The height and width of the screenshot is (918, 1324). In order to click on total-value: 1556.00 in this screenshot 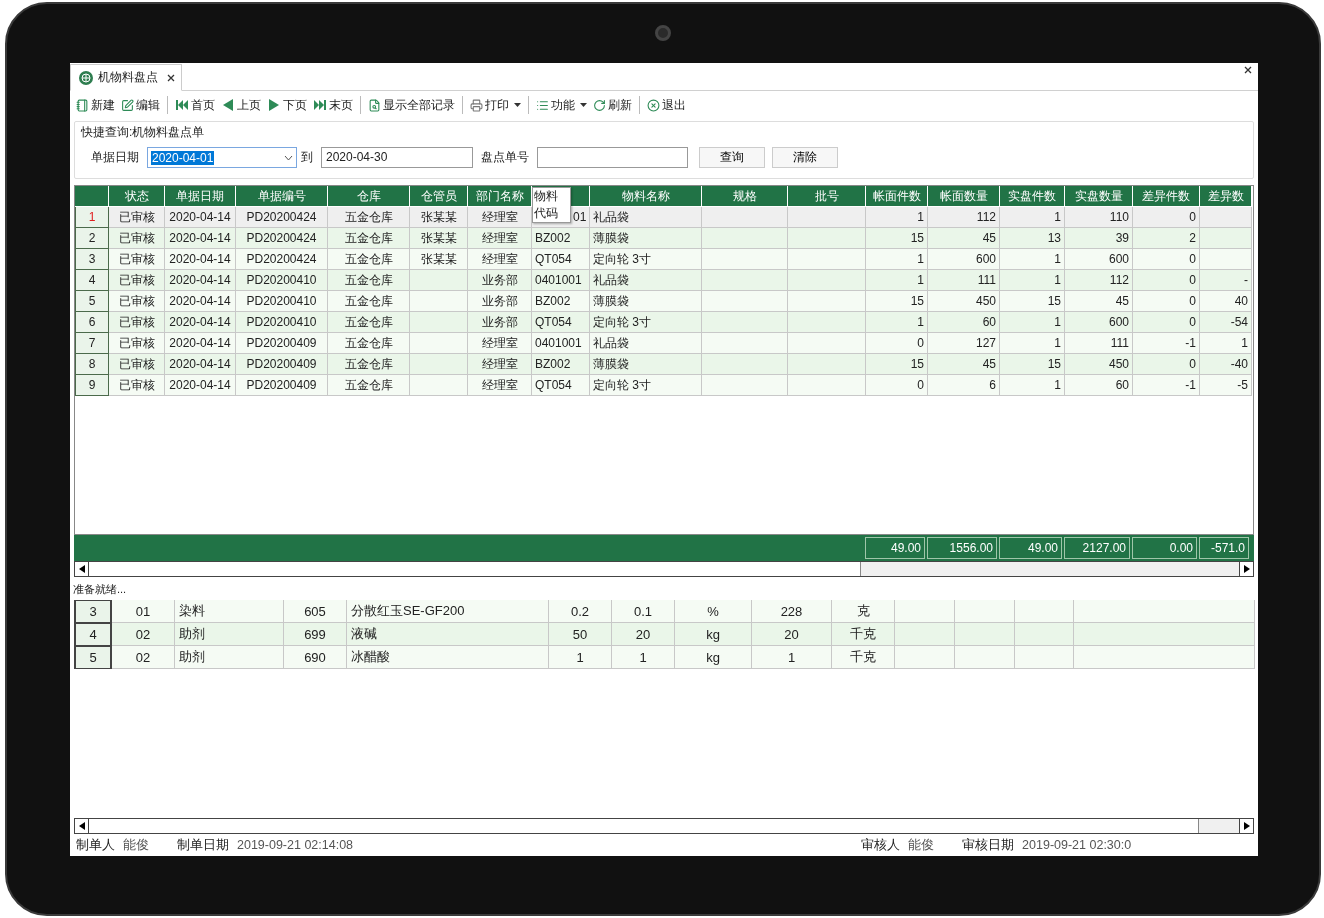, I will do `click(962, 548)`.